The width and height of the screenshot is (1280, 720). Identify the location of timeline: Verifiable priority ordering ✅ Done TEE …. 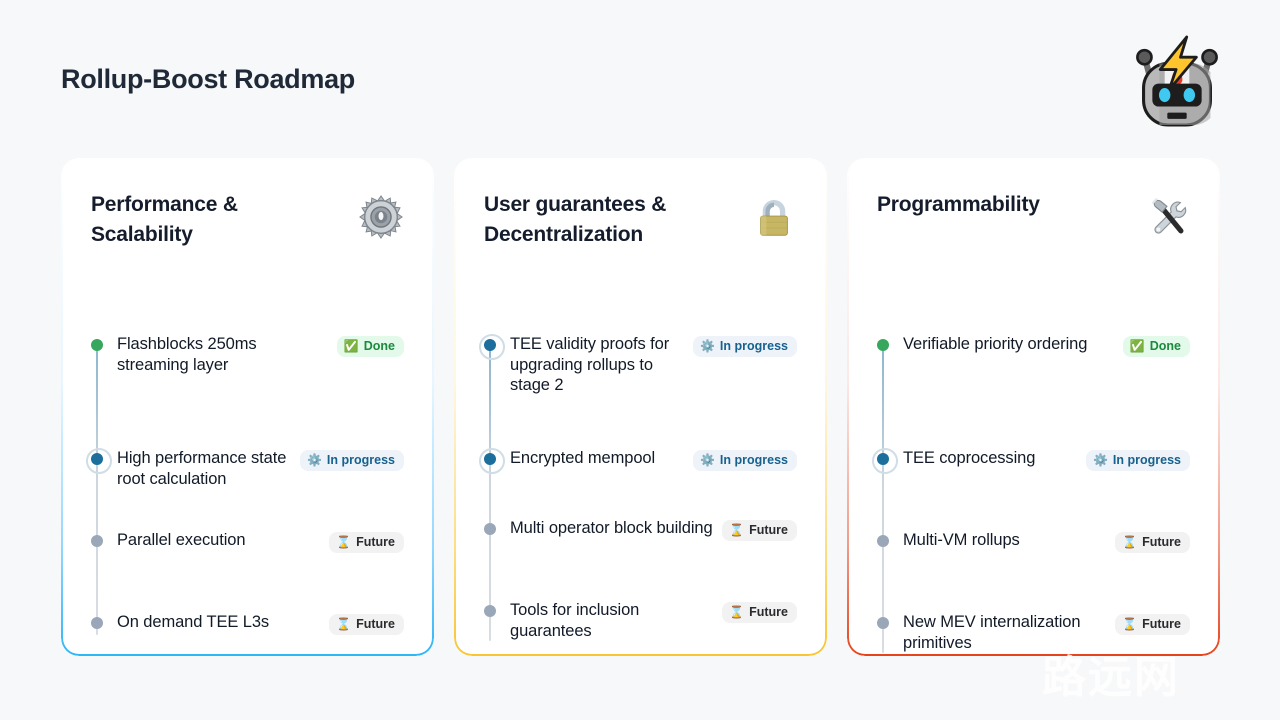
(1031, 494).